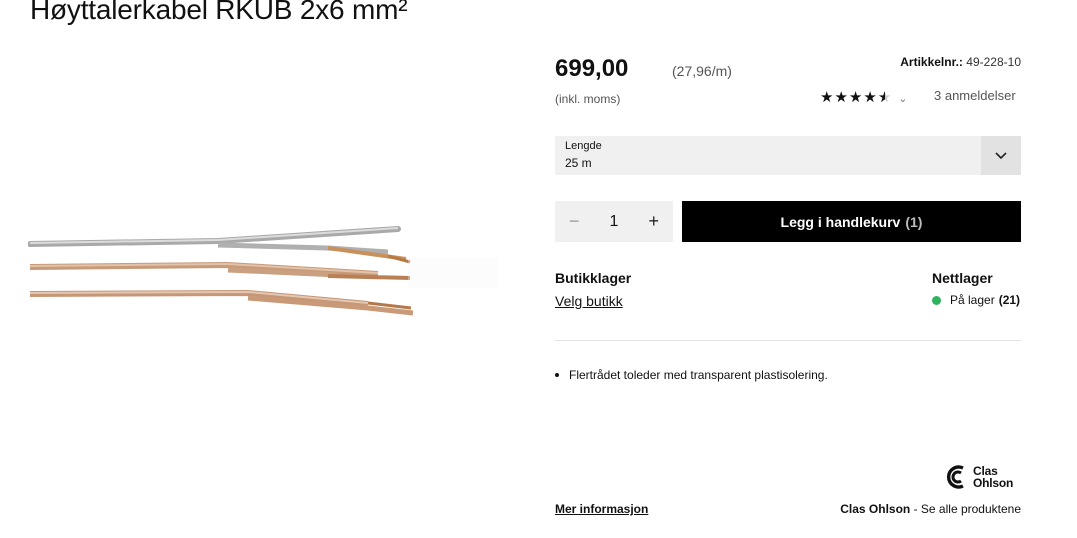  What do you see at coordinates (955, 477) in the screenshot?
I see `clas-ohlson-logo-icon` at bounding box center [955, 477].